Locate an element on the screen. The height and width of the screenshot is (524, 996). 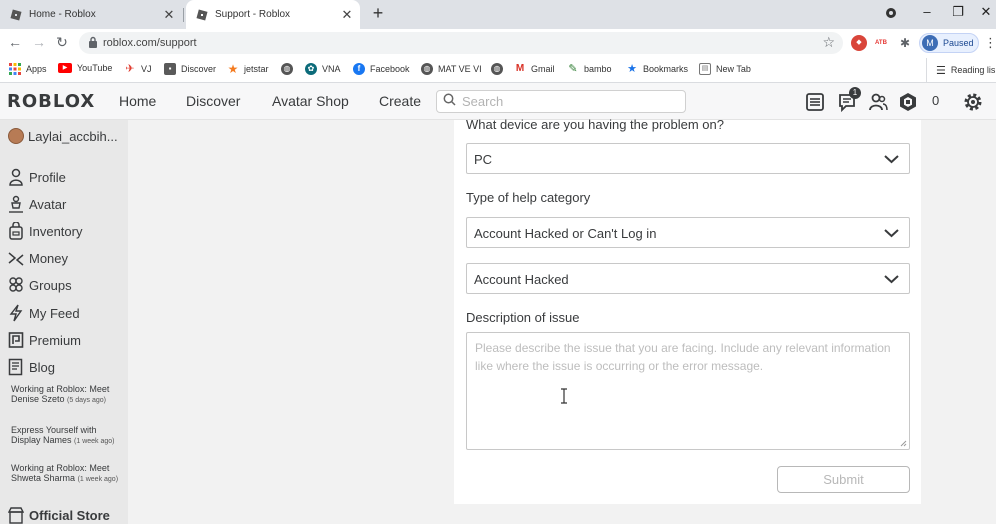
bookmark-label: MAT VE VI is located at coordinates (460, 69).